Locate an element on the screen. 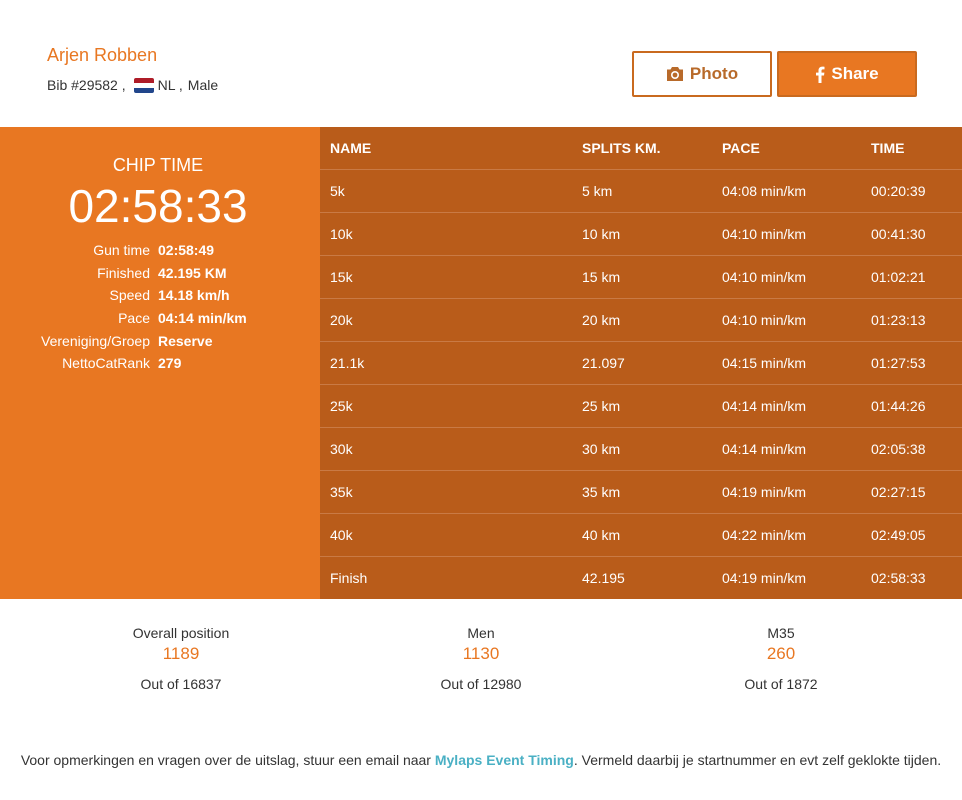 This screenshot has height=800, width=962. split-pace: 04:08 min/km is located at coordinates (764, 191).